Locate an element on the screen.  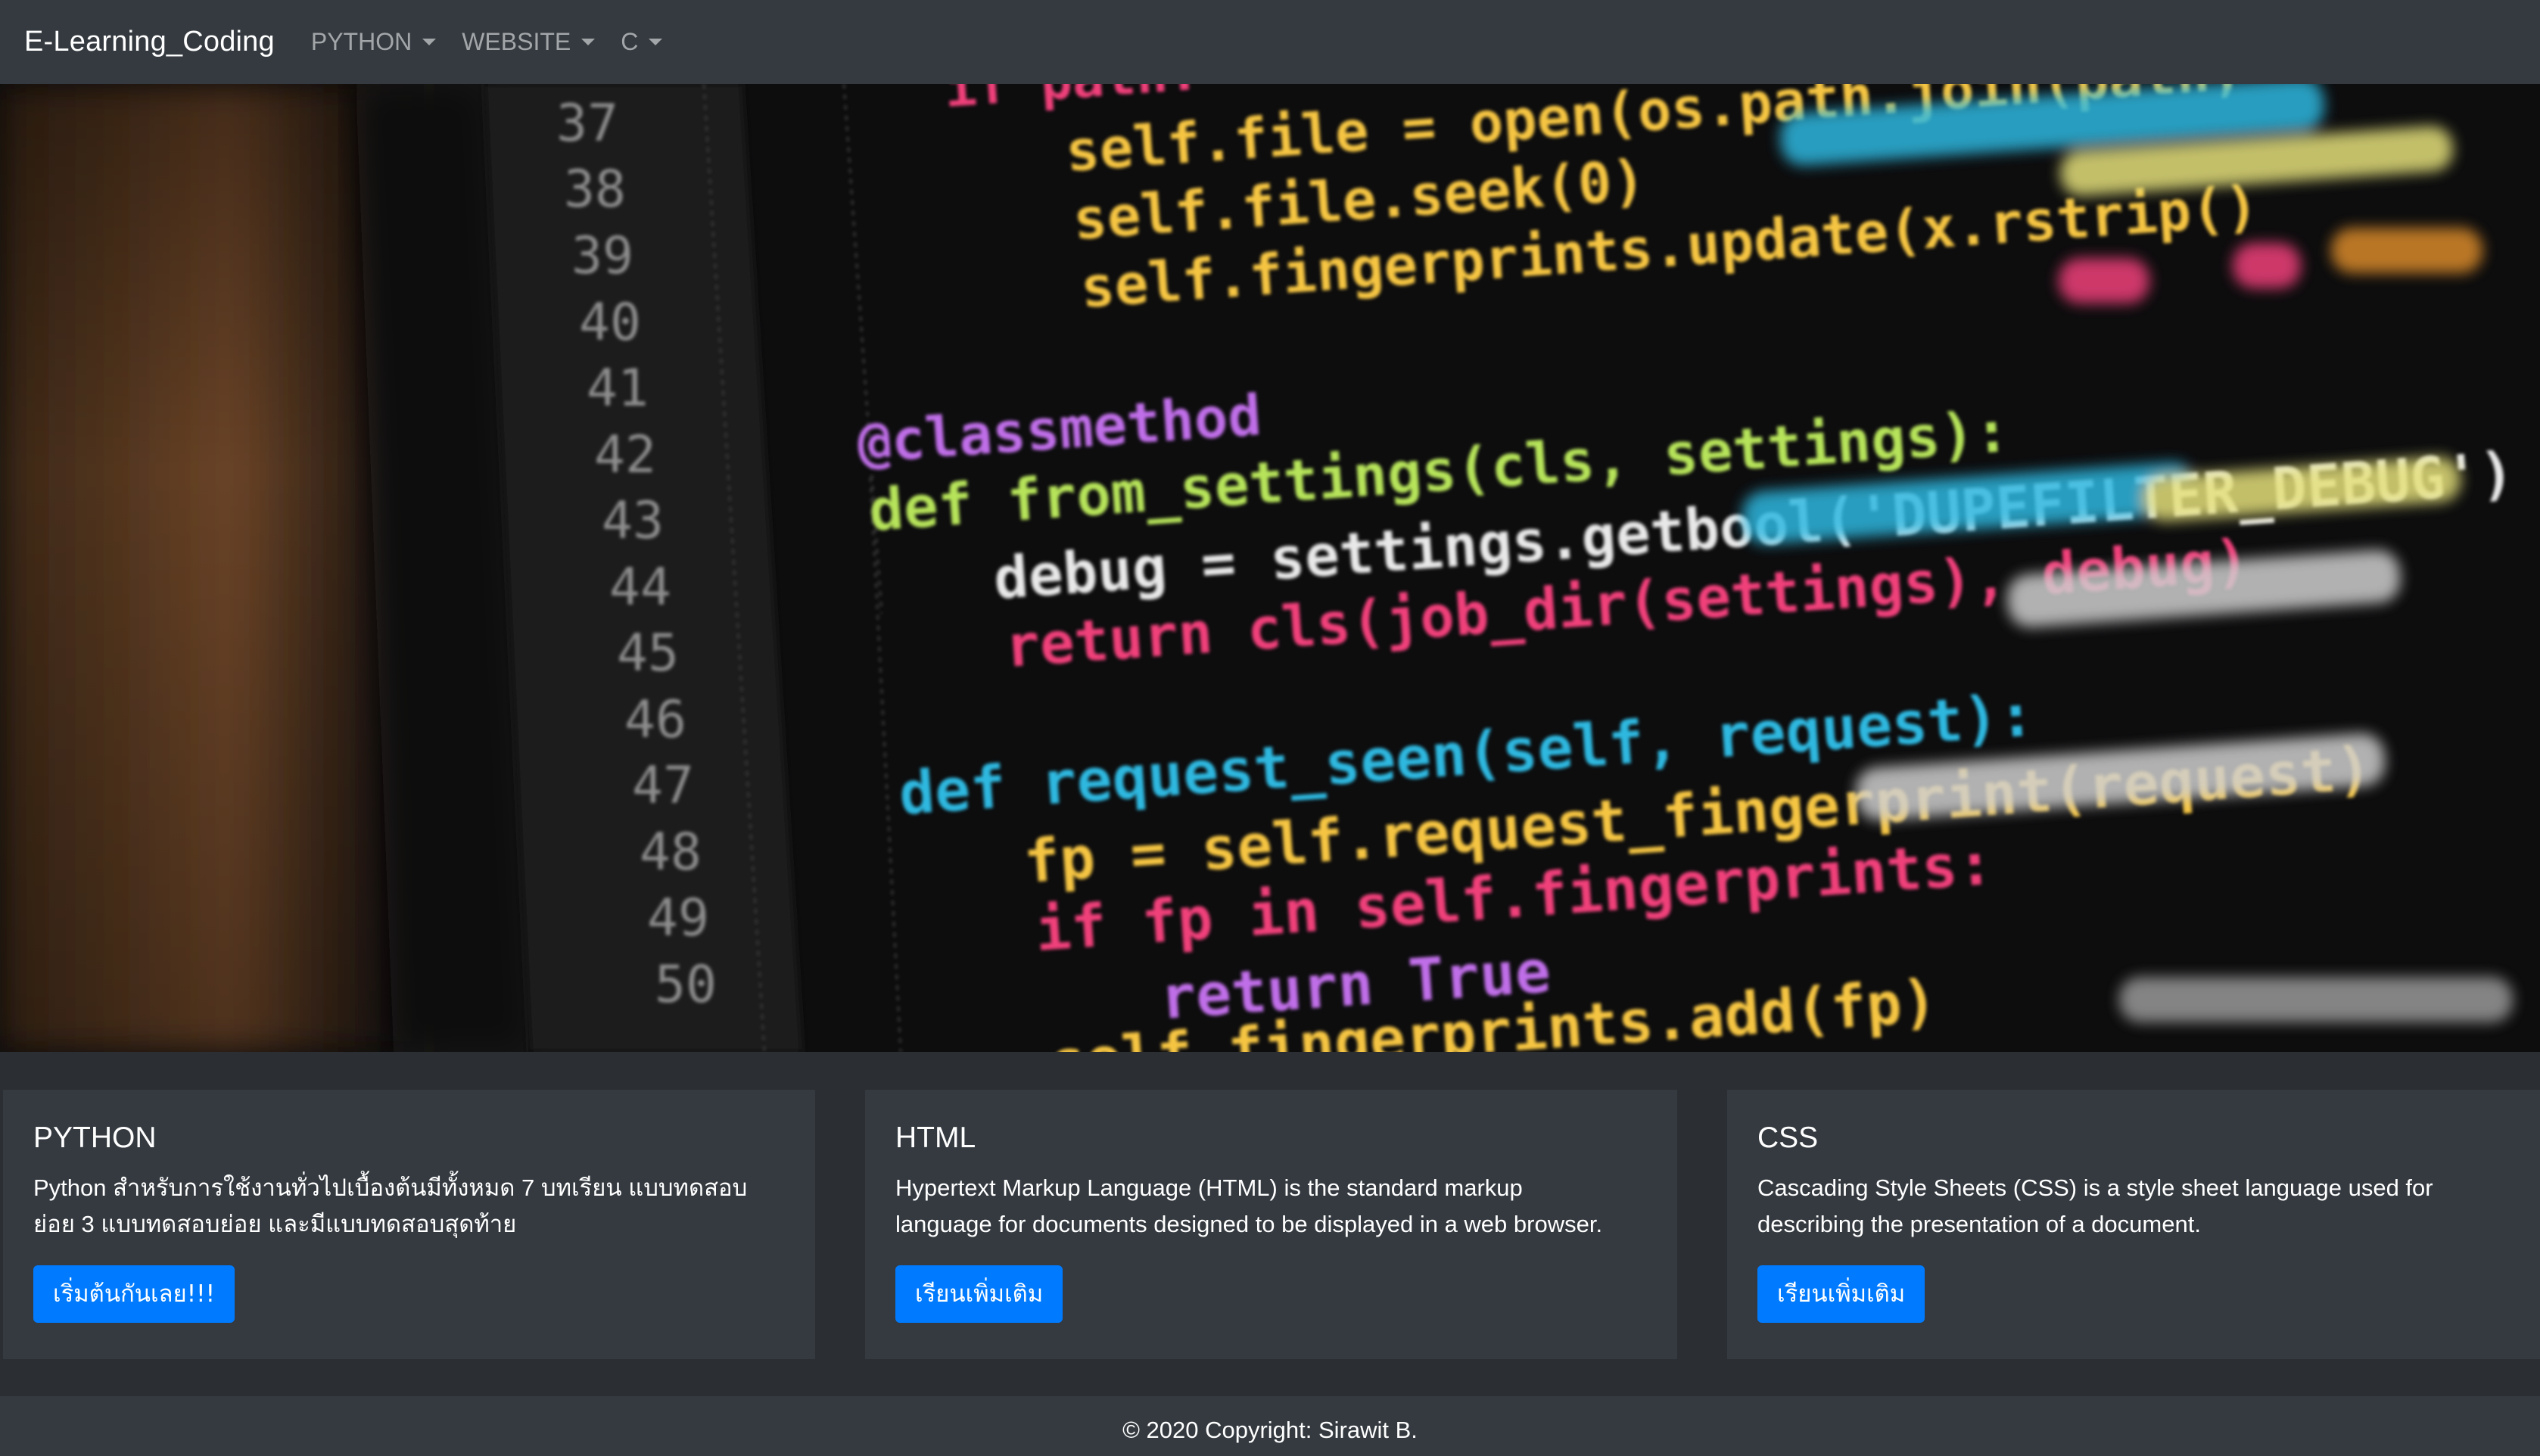
nav-dropdown-c: C is located at coordinates (642, 42).